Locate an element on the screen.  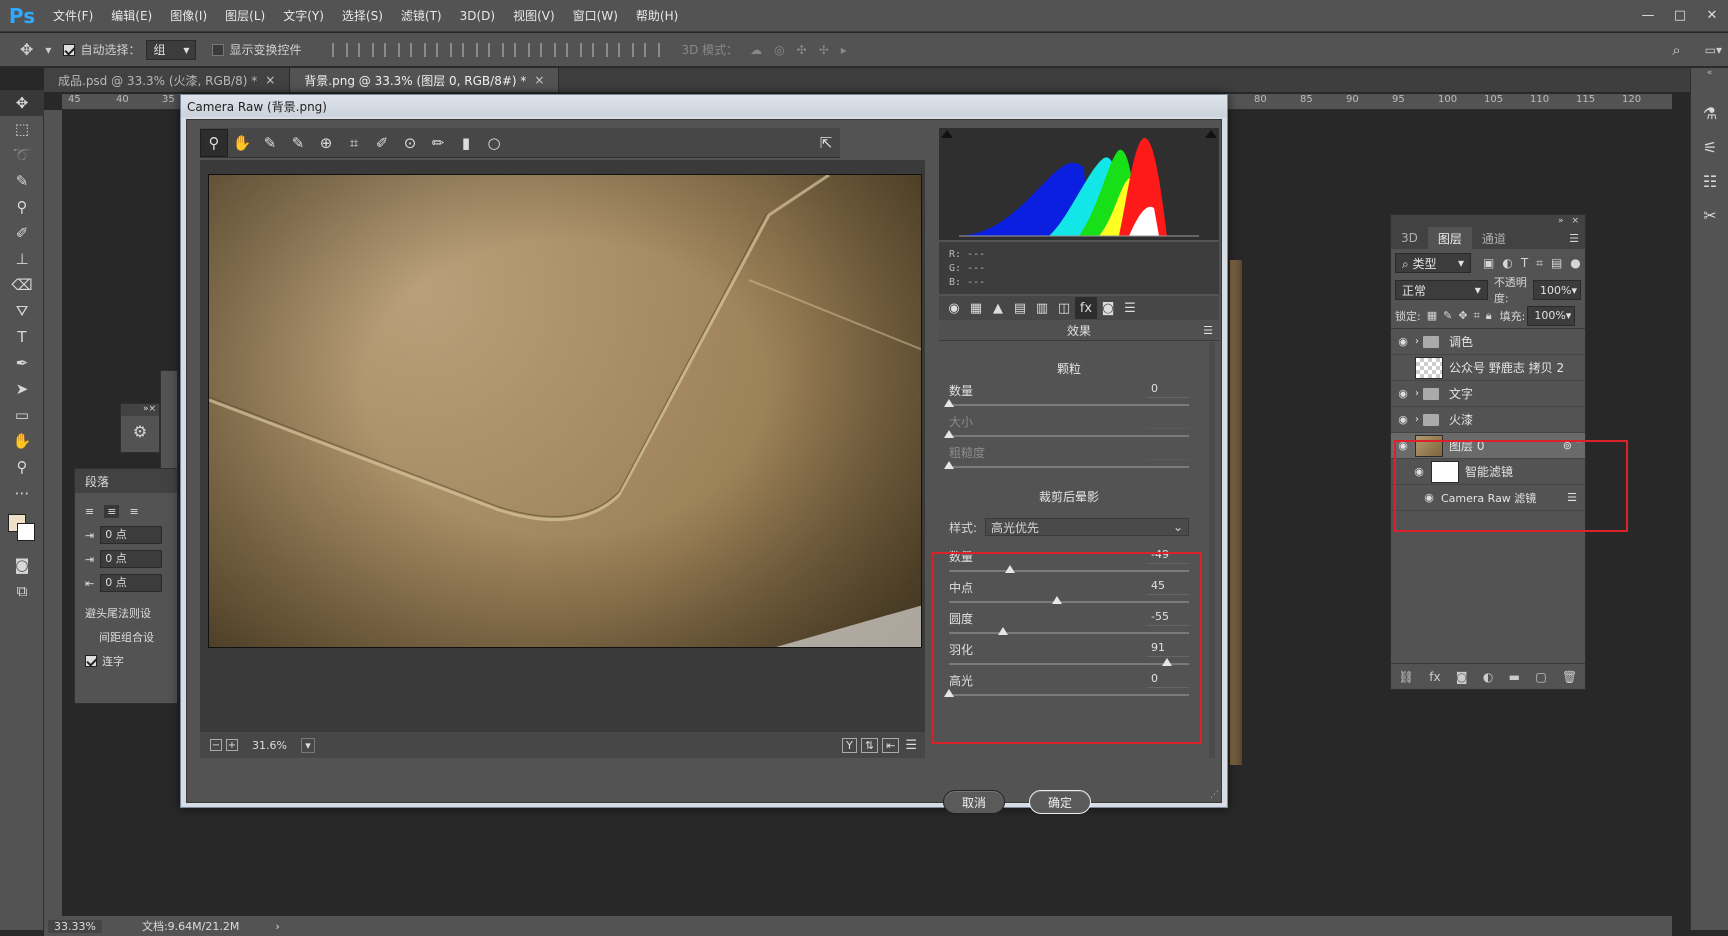
distribute-right-icon is located at coordinates (626, 49).